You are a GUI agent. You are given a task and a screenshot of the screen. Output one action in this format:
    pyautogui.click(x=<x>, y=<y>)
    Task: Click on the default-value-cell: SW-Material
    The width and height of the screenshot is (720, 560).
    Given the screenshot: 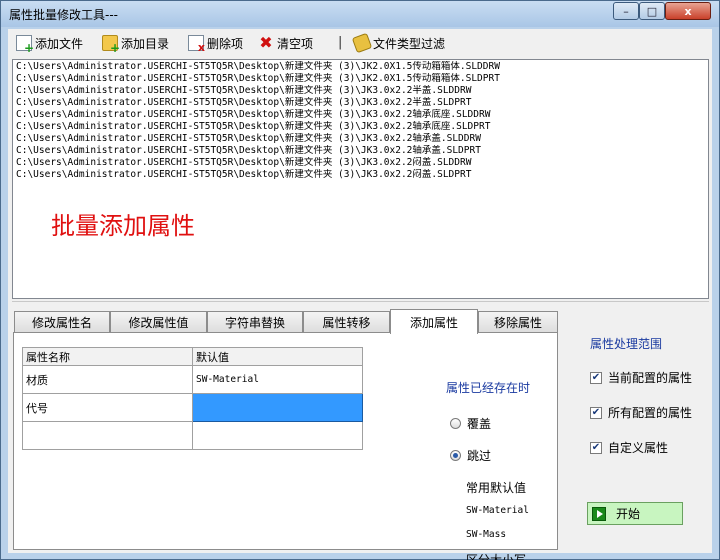 What is the action you would take?
    pyautogui.click(x=277, y=379)
    